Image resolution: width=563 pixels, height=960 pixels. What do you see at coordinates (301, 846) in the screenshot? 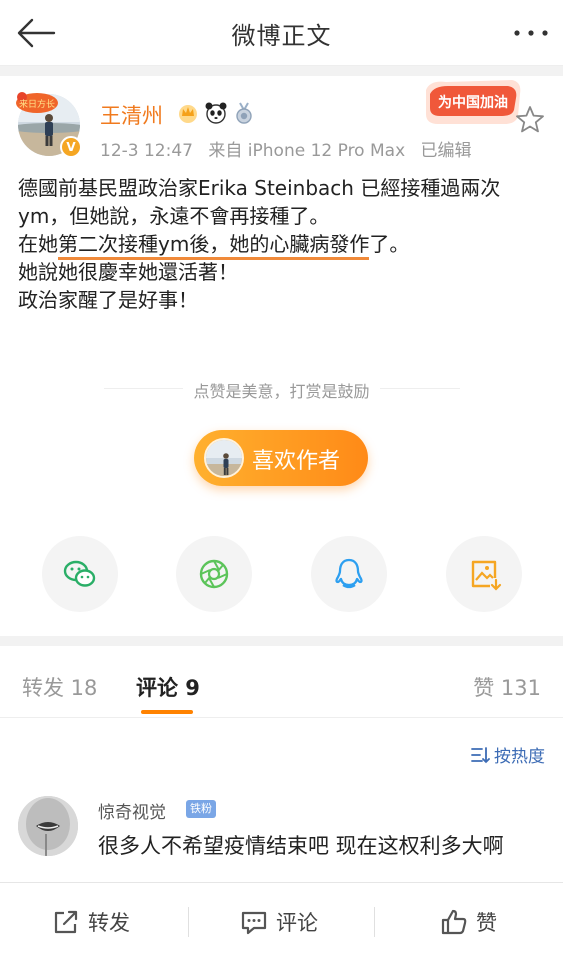
I see `comment-text: 很多人不希望疫情结束吧 现在这权利多大啊` at bounding box center [301, 846].